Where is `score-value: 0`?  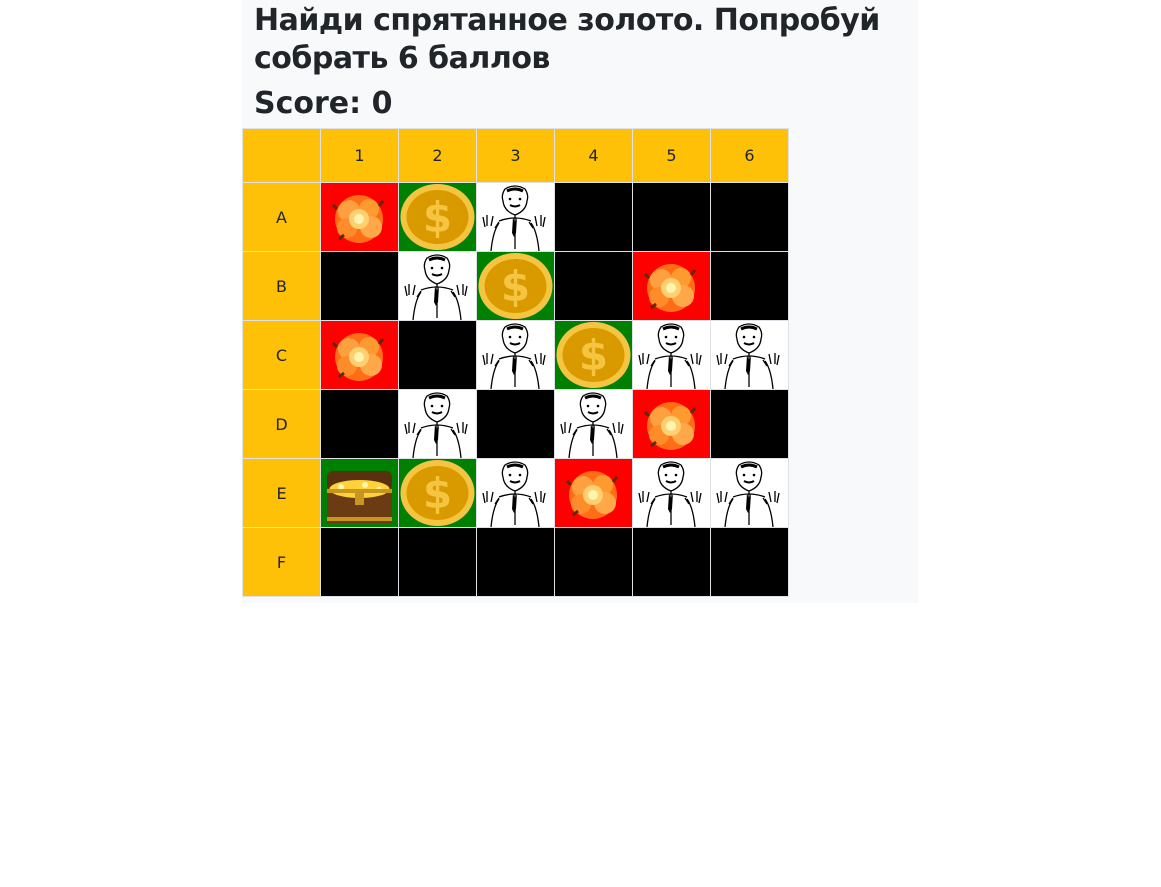
score-value: 0 is located at coordinates (382, 103).